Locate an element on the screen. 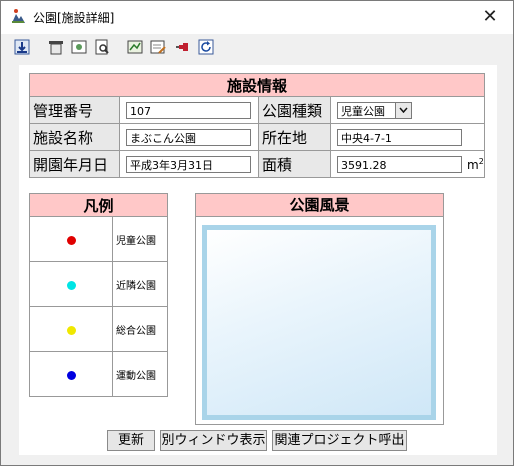 The height and width of the screenshot is (466, 514). label-name: 施設名称 is located at coordinates (74, 137).